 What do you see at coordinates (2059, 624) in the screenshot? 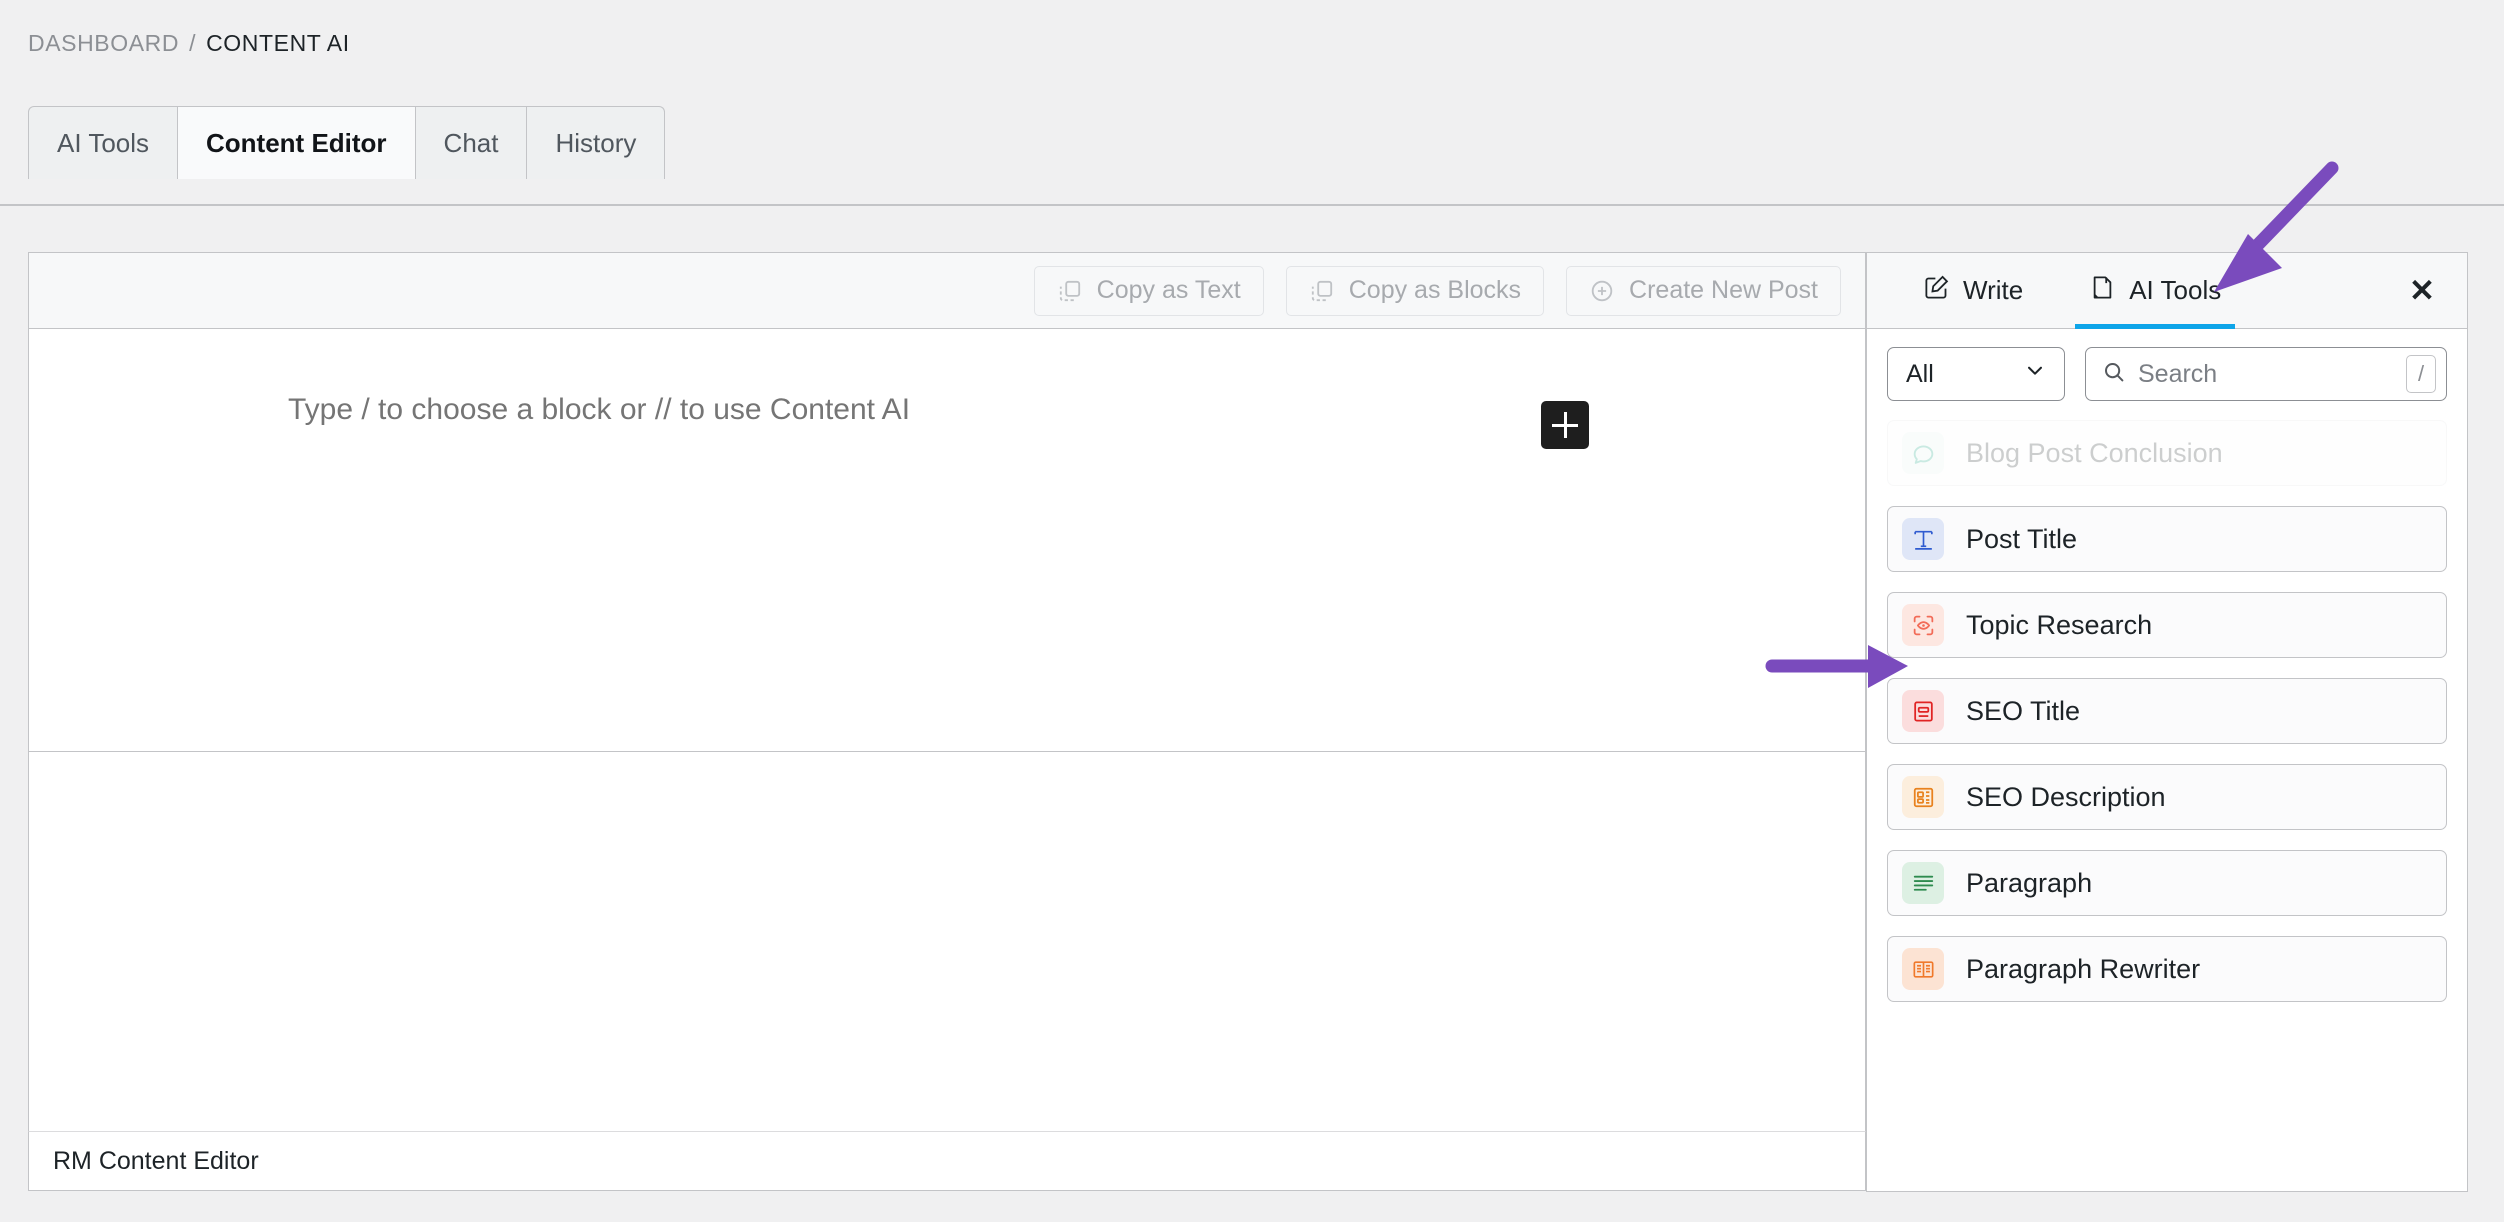
I see `tool-item-label: Topic Research` at bounding box center [2059, 624].